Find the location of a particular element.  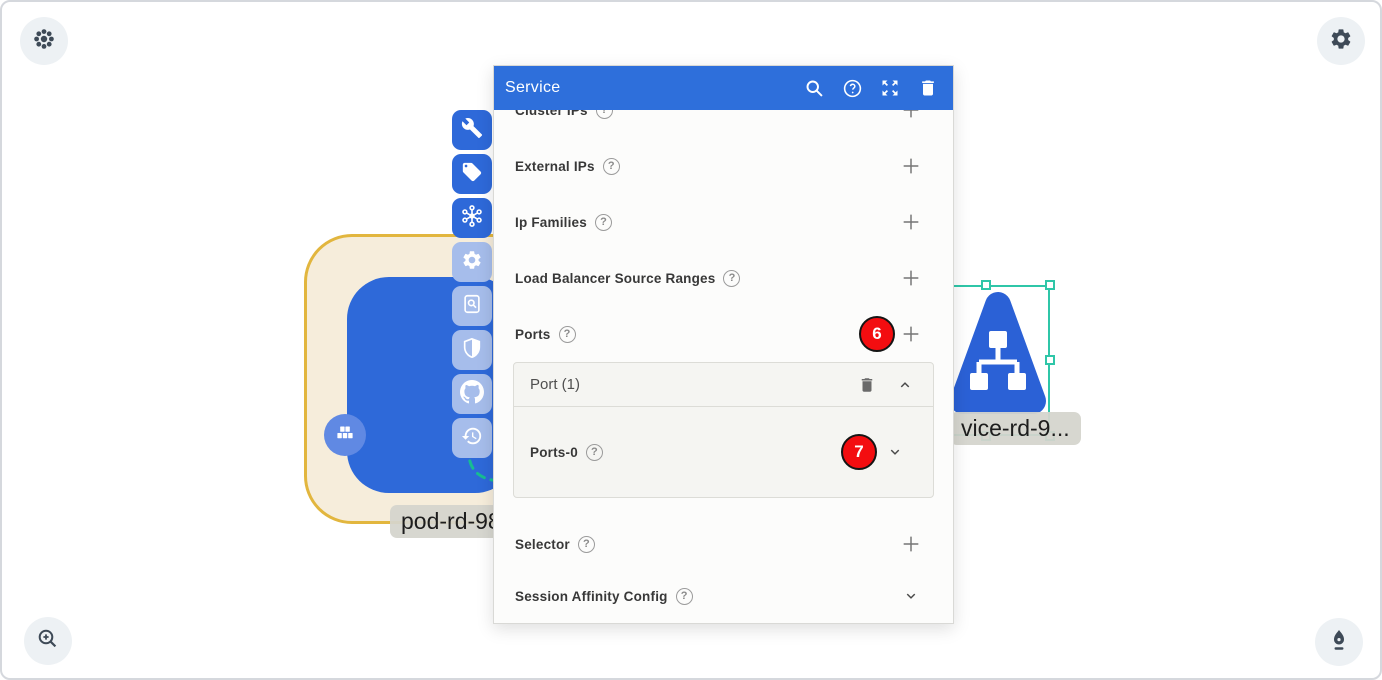

tool-labels-button is located at coordinates (472, 174).